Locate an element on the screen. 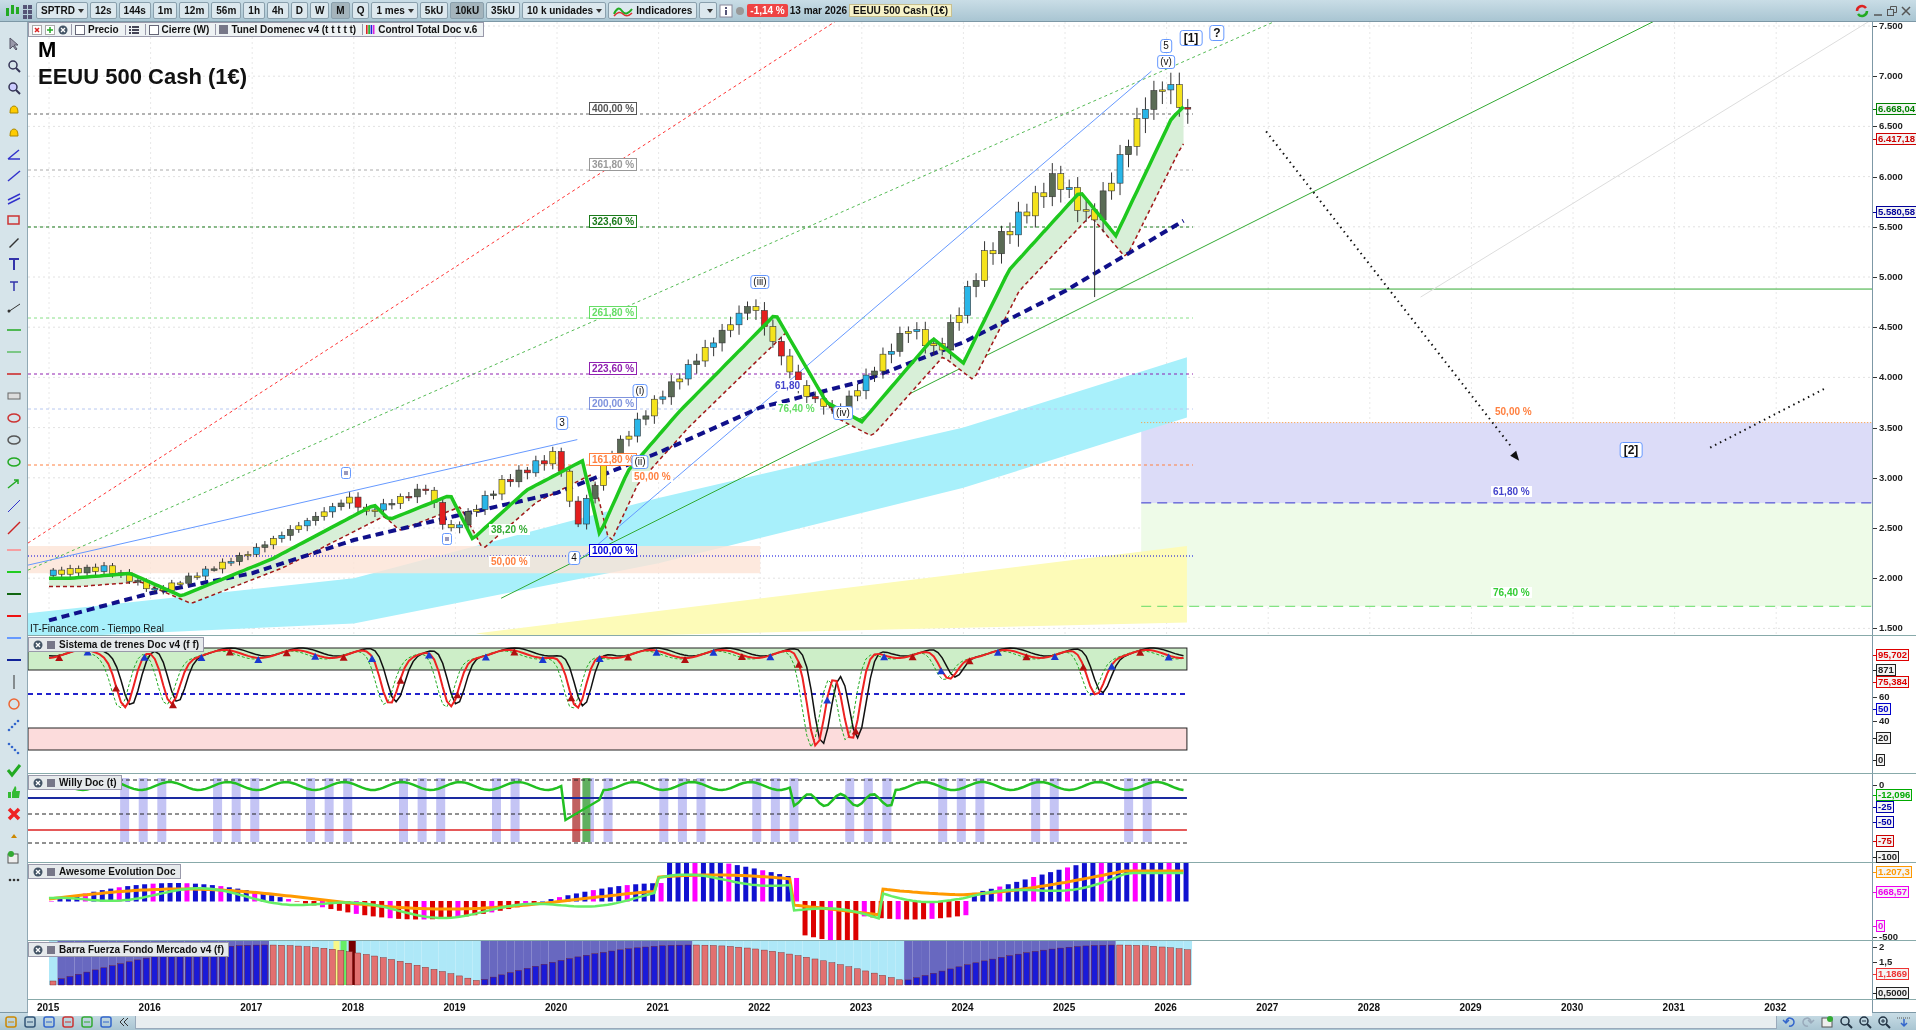 Image resolution: width=1916 pixels, height=1030 pixels. units-button: 35kU is located at coordinates (503, 10).